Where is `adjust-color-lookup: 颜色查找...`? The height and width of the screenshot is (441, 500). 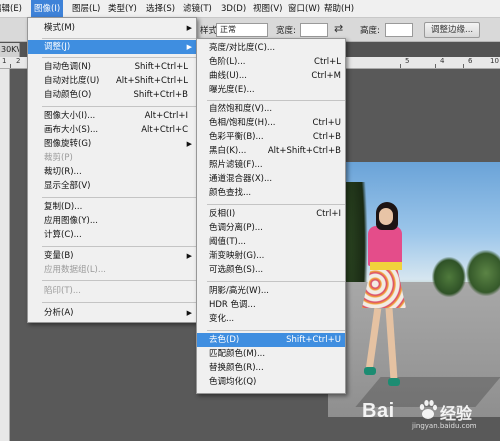 adjust-color-lookup: 颜色查找... is located at coordinates (271, 193).